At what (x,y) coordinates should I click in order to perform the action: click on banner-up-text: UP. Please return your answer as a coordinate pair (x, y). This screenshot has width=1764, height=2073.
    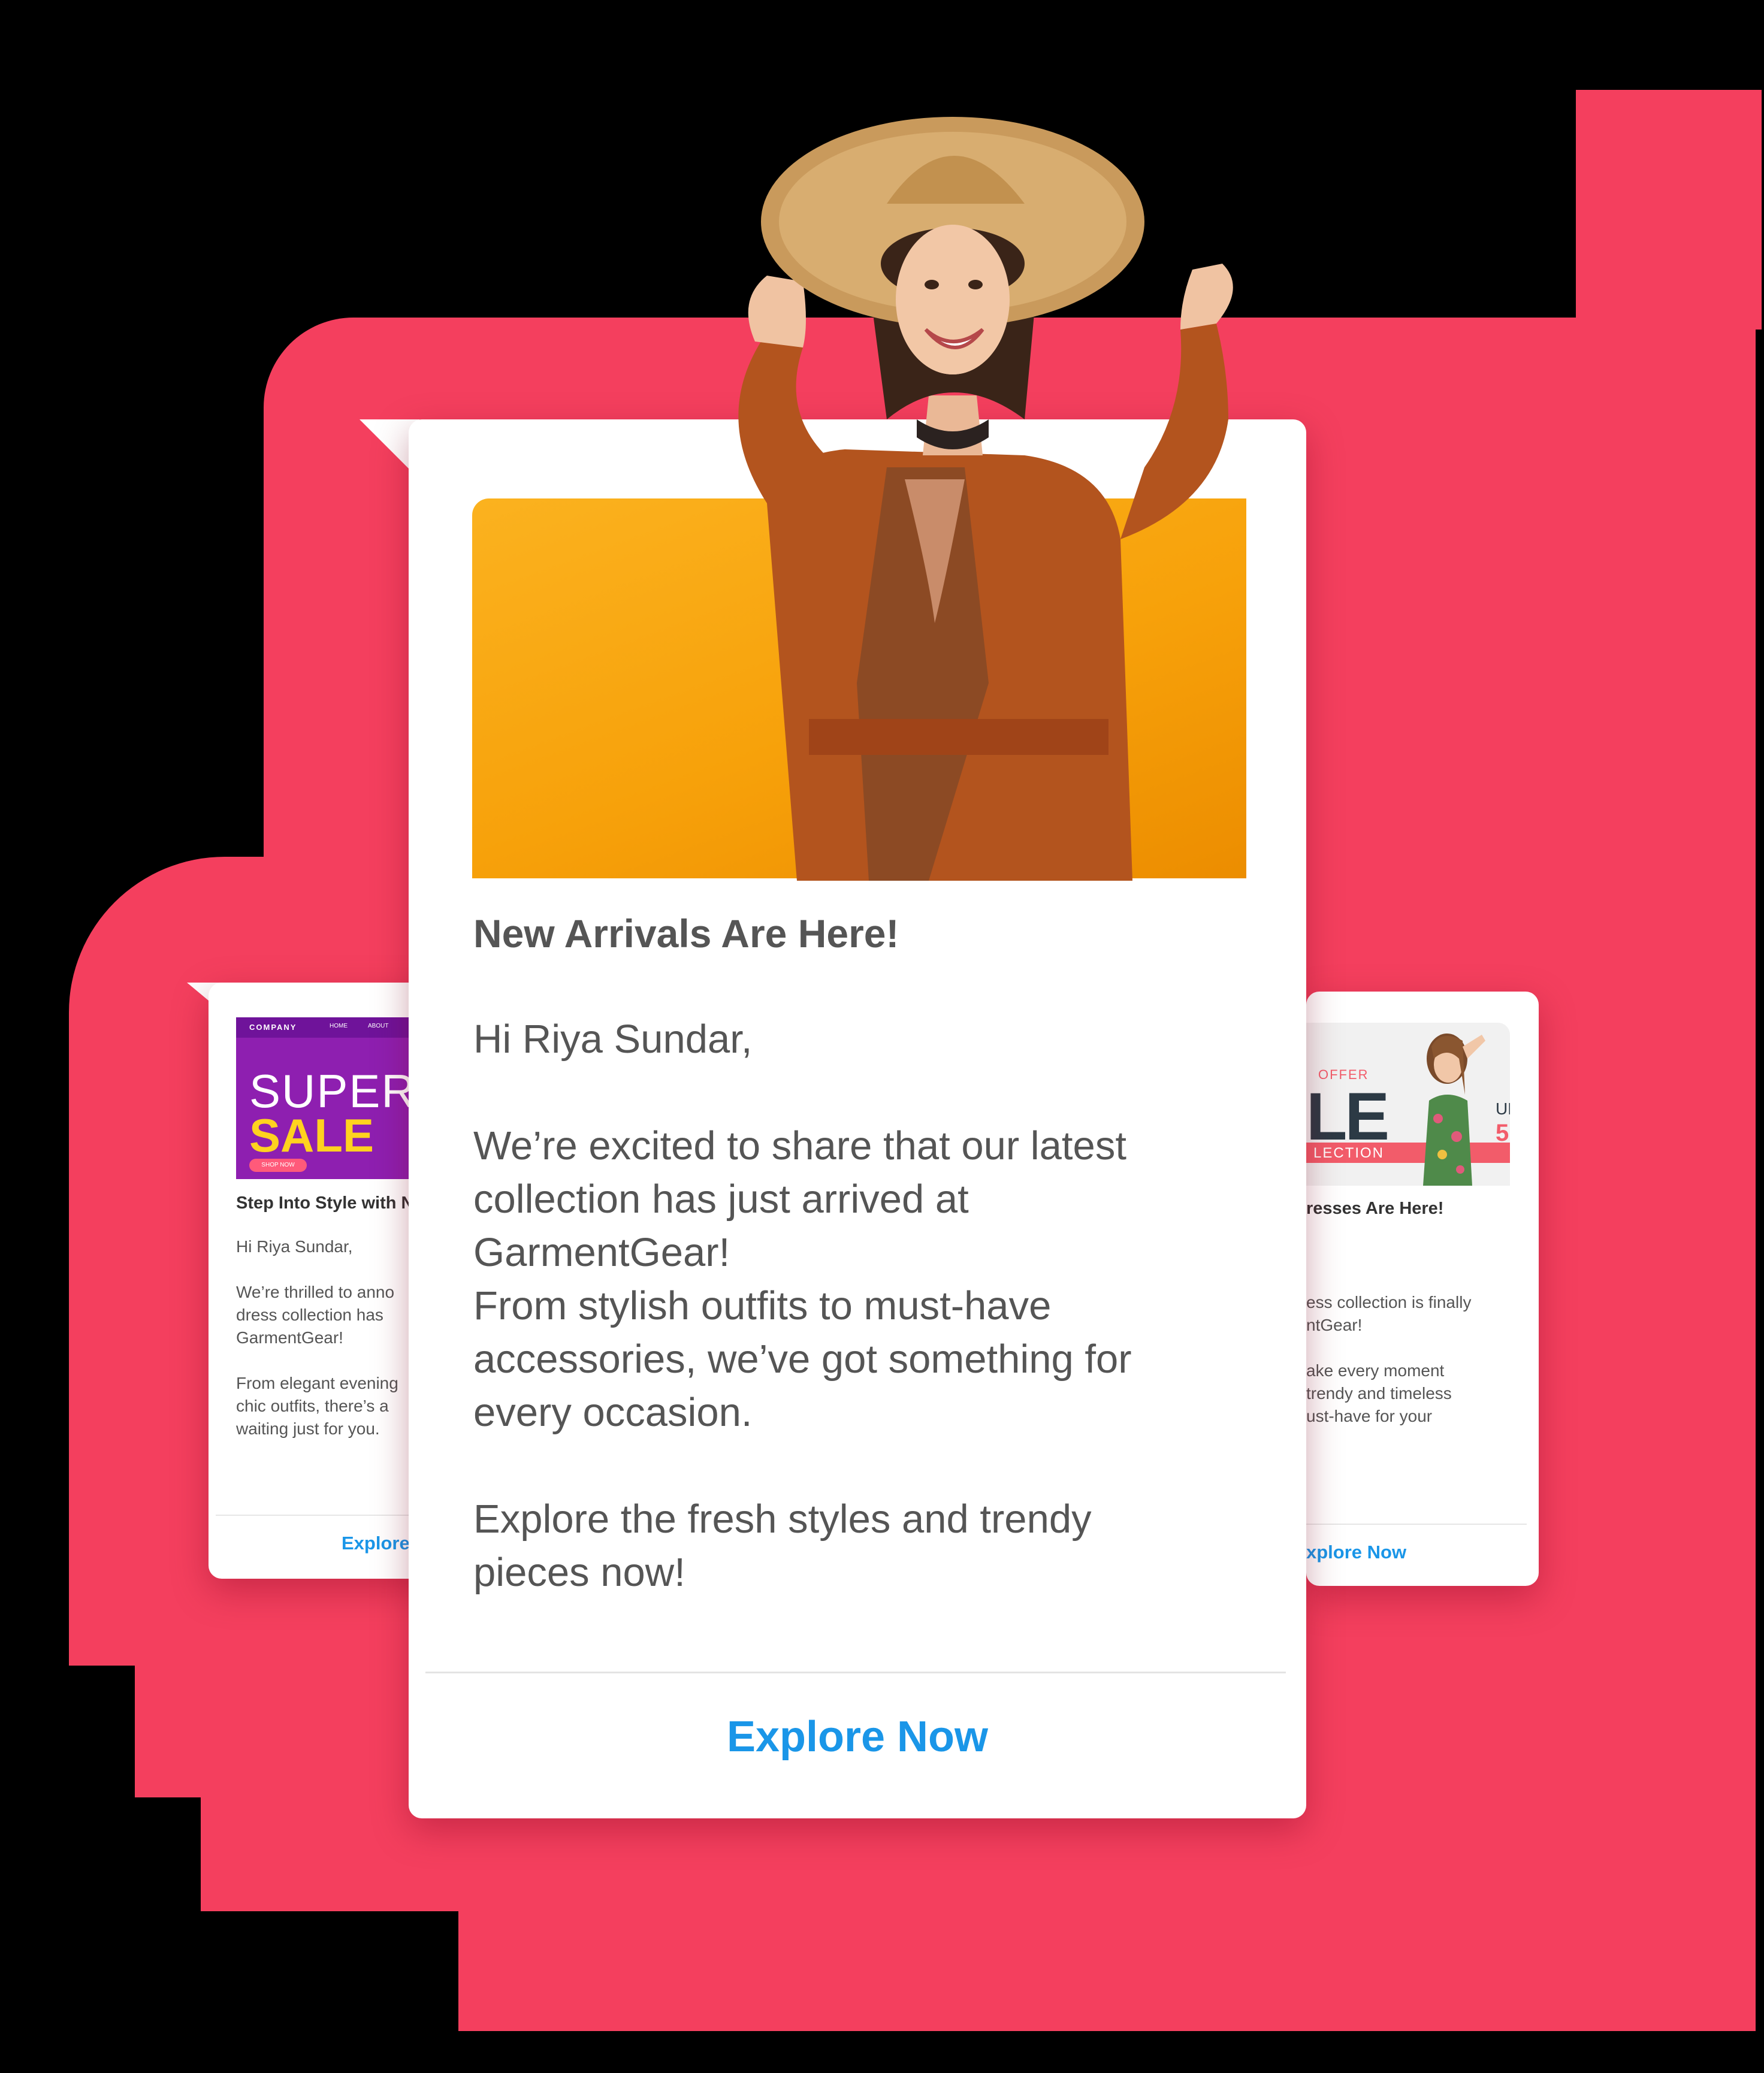
    Looking at the image, I should click on (1503, 1108).